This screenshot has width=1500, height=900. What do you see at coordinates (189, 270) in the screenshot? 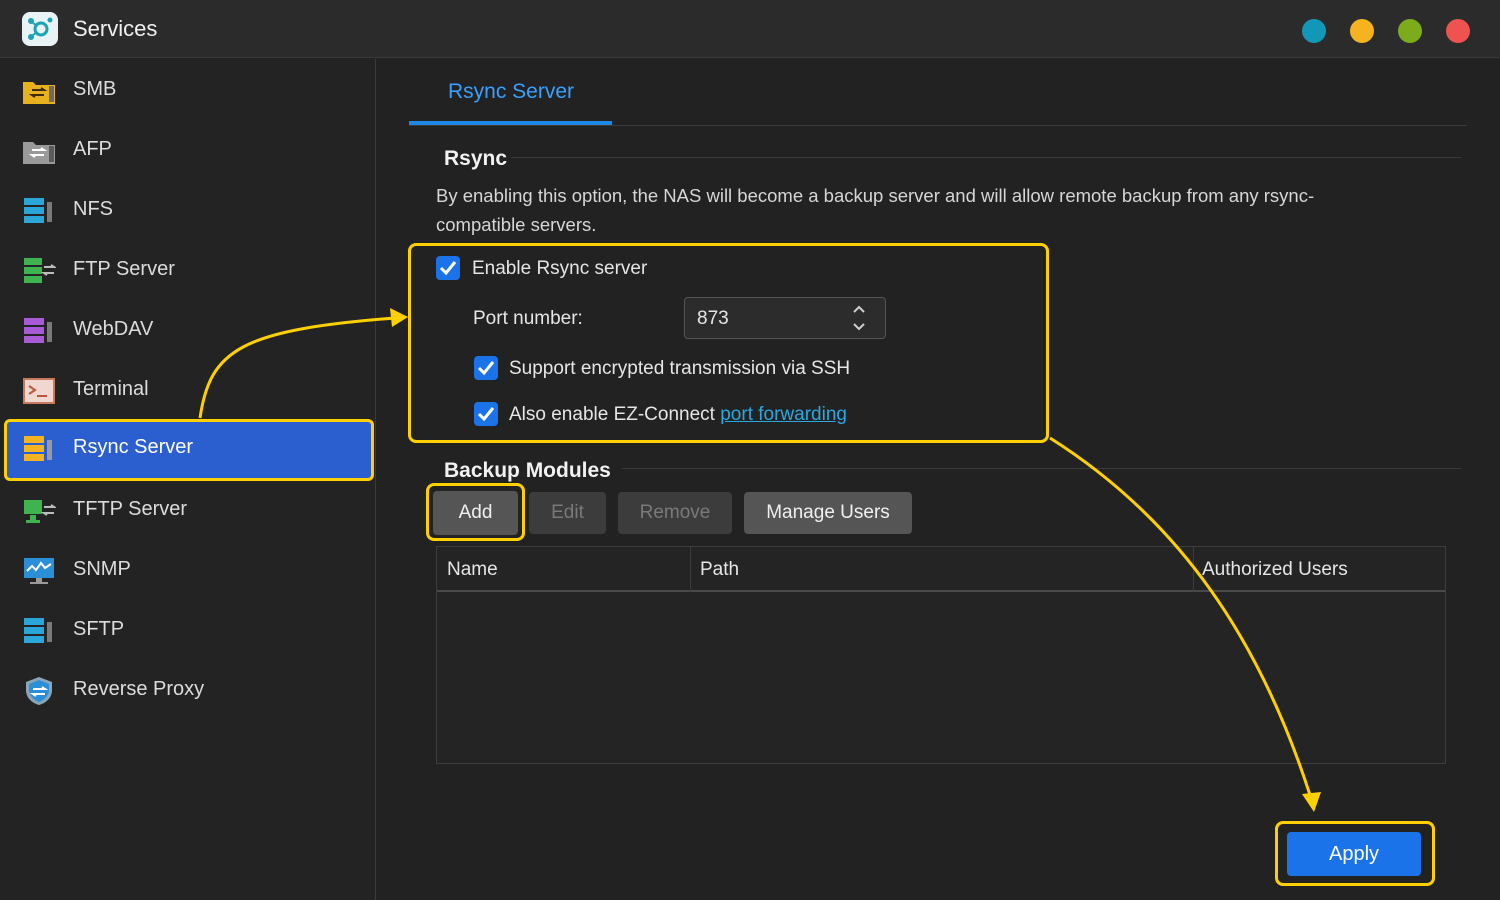
I see `sidebar-item-ftp-server: FTP Server` at bounding box center [189, 270].